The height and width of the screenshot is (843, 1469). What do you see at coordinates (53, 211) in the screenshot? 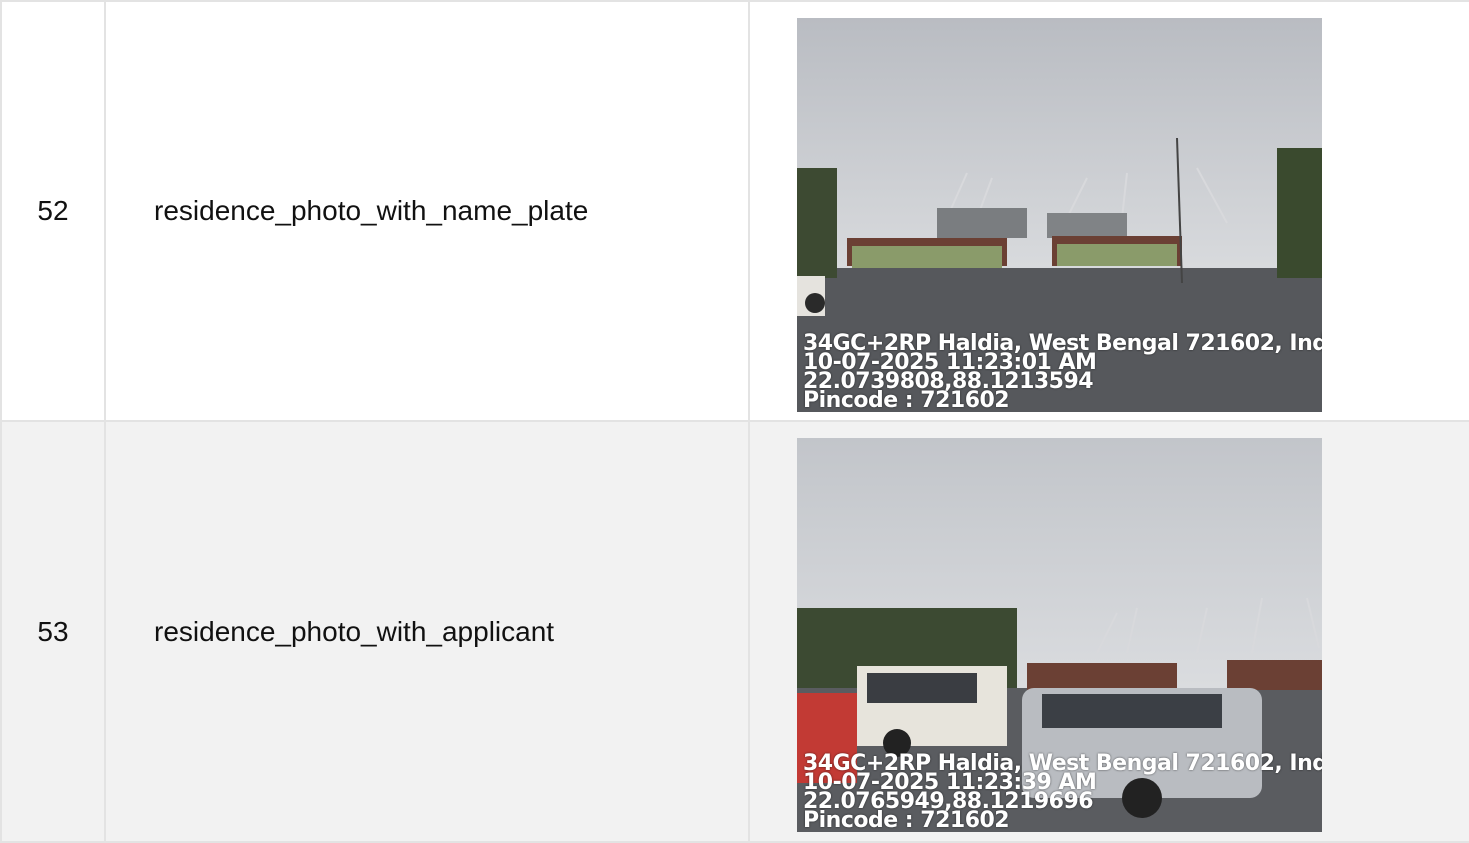
I see `row-index: 52` at bounding box center [53, 211].